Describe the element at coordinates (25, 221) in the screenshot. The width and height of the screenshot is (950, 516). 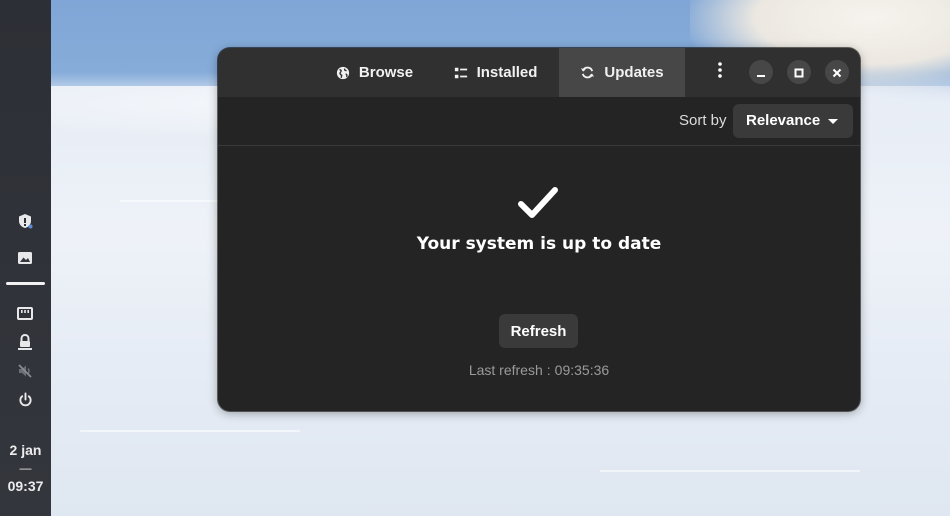
I see `shield-icon` at that location.